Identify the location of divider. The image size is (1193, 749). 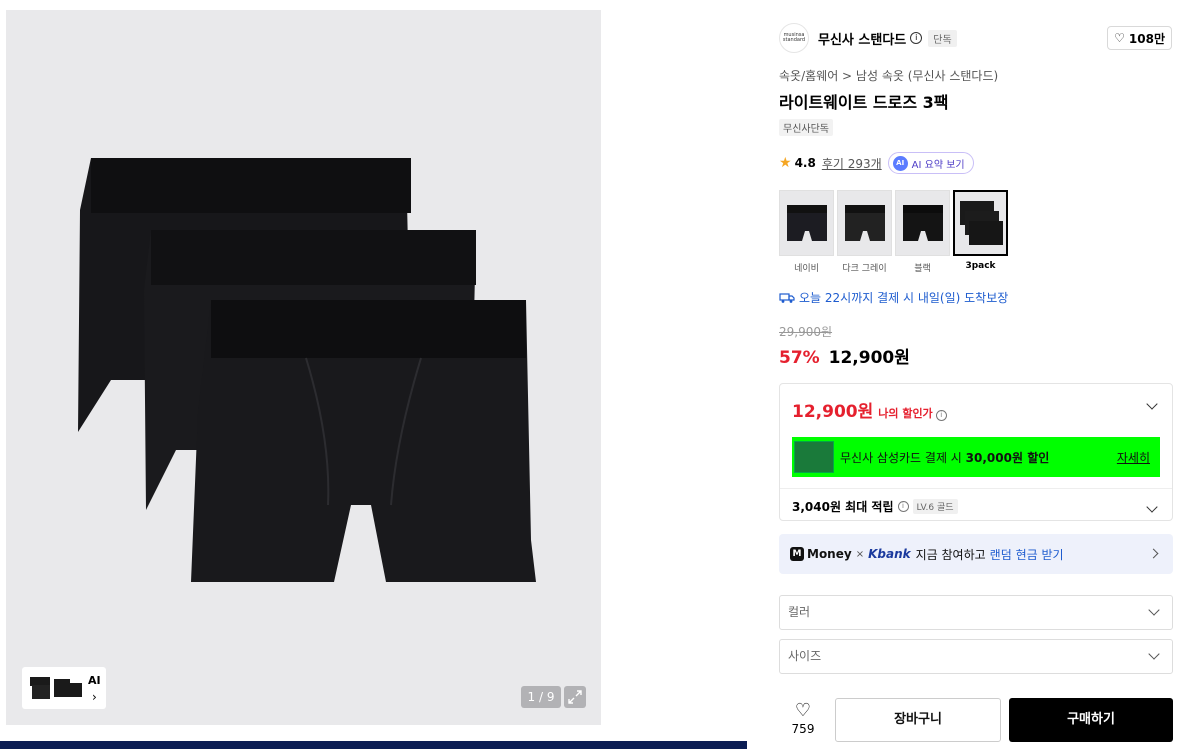
(976, 488).